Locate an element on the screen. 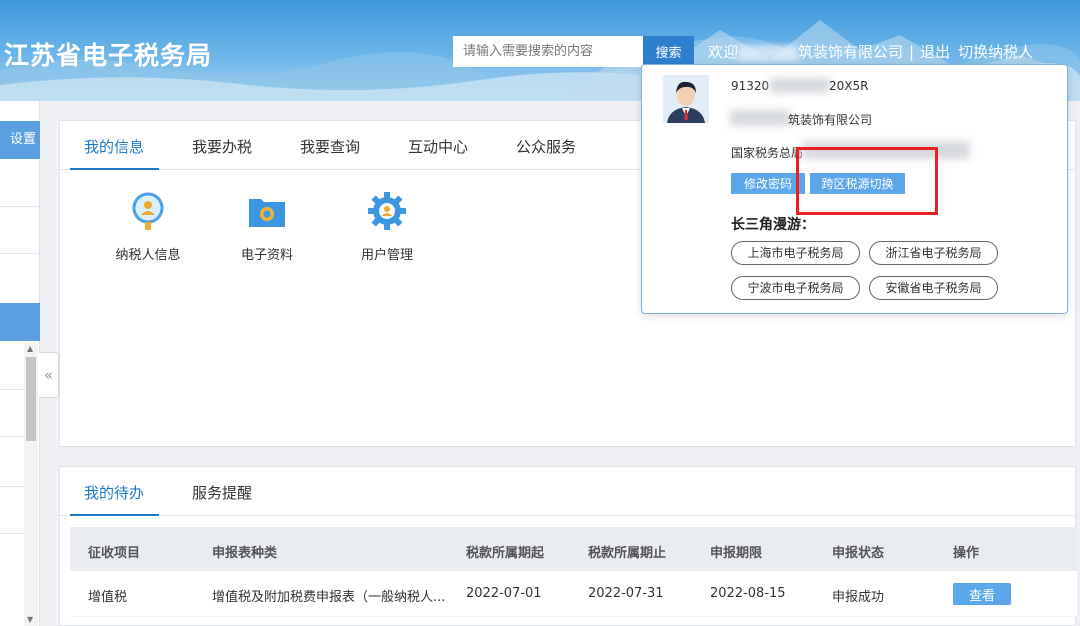 This screenshot has height=626, width=1080. ningbo-bureau-link: 宁波市电子税务局 is located at coordinates (795, 288).